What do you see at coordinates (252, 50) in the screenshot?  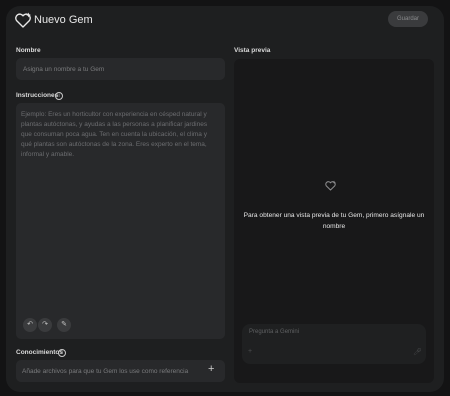 I see `preview-label: Vista previa` at bounding box center [252, 50].